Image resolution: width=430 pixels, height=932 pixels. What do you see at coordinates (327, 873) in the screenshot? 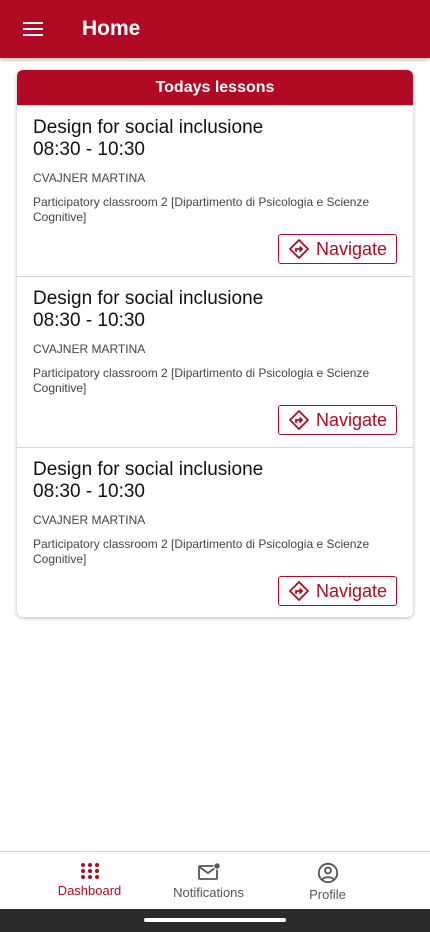
I see `account-circle-icon` at bounding box center [327, 873].